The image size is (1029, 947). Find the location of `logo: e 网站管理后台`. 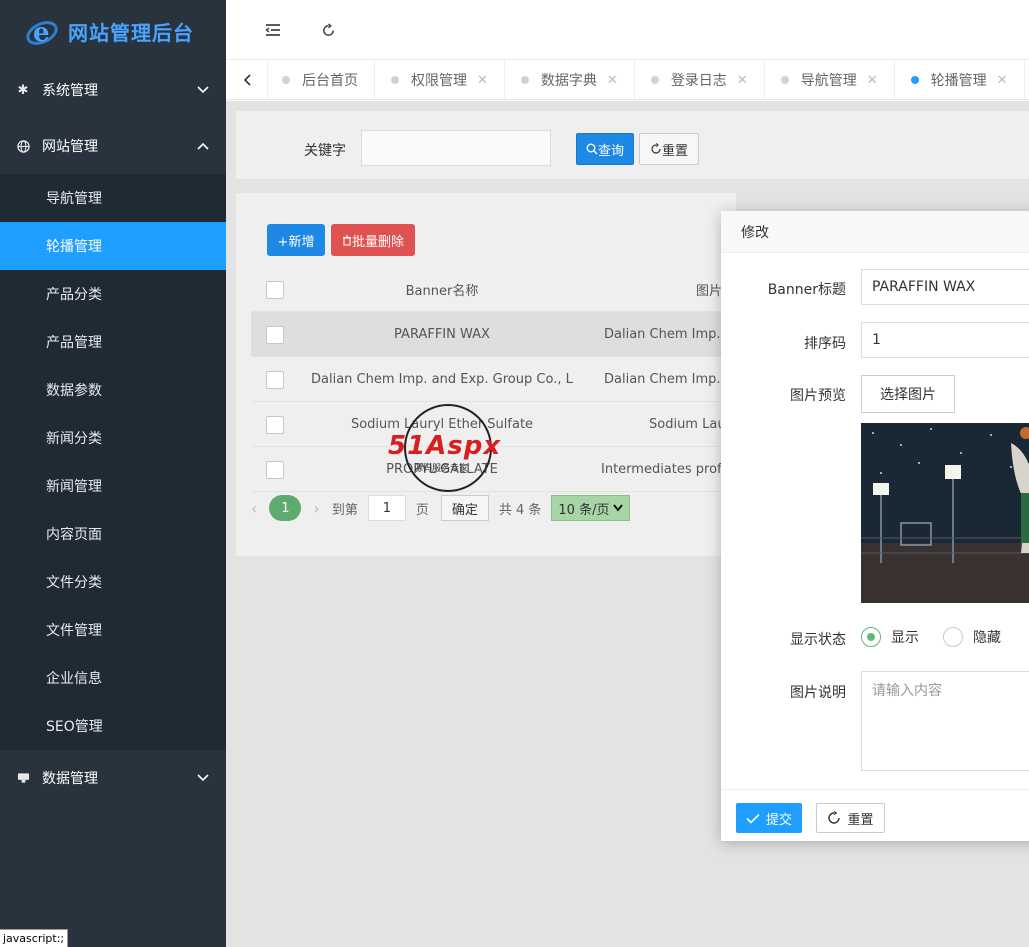

logo: e 网站管理后台 is located at coordinates (113, 31).